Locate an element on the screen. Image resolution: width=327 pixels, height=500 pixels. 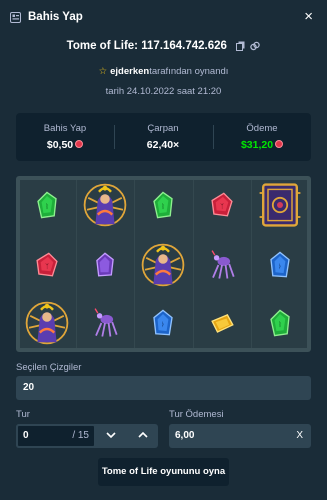
modal-title: Bahis Yap is located at coordinates (55, 17).